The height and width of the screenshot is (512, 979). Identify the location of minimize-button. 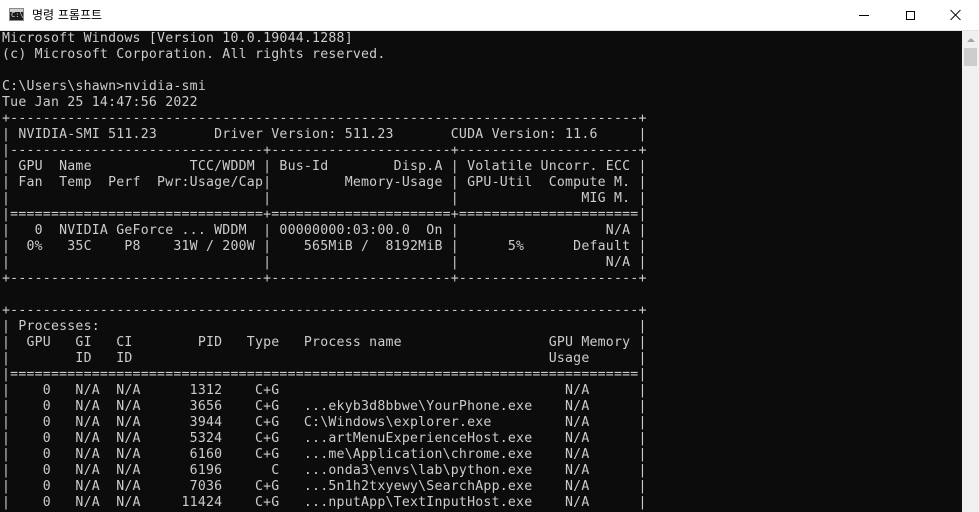
(864, 15).